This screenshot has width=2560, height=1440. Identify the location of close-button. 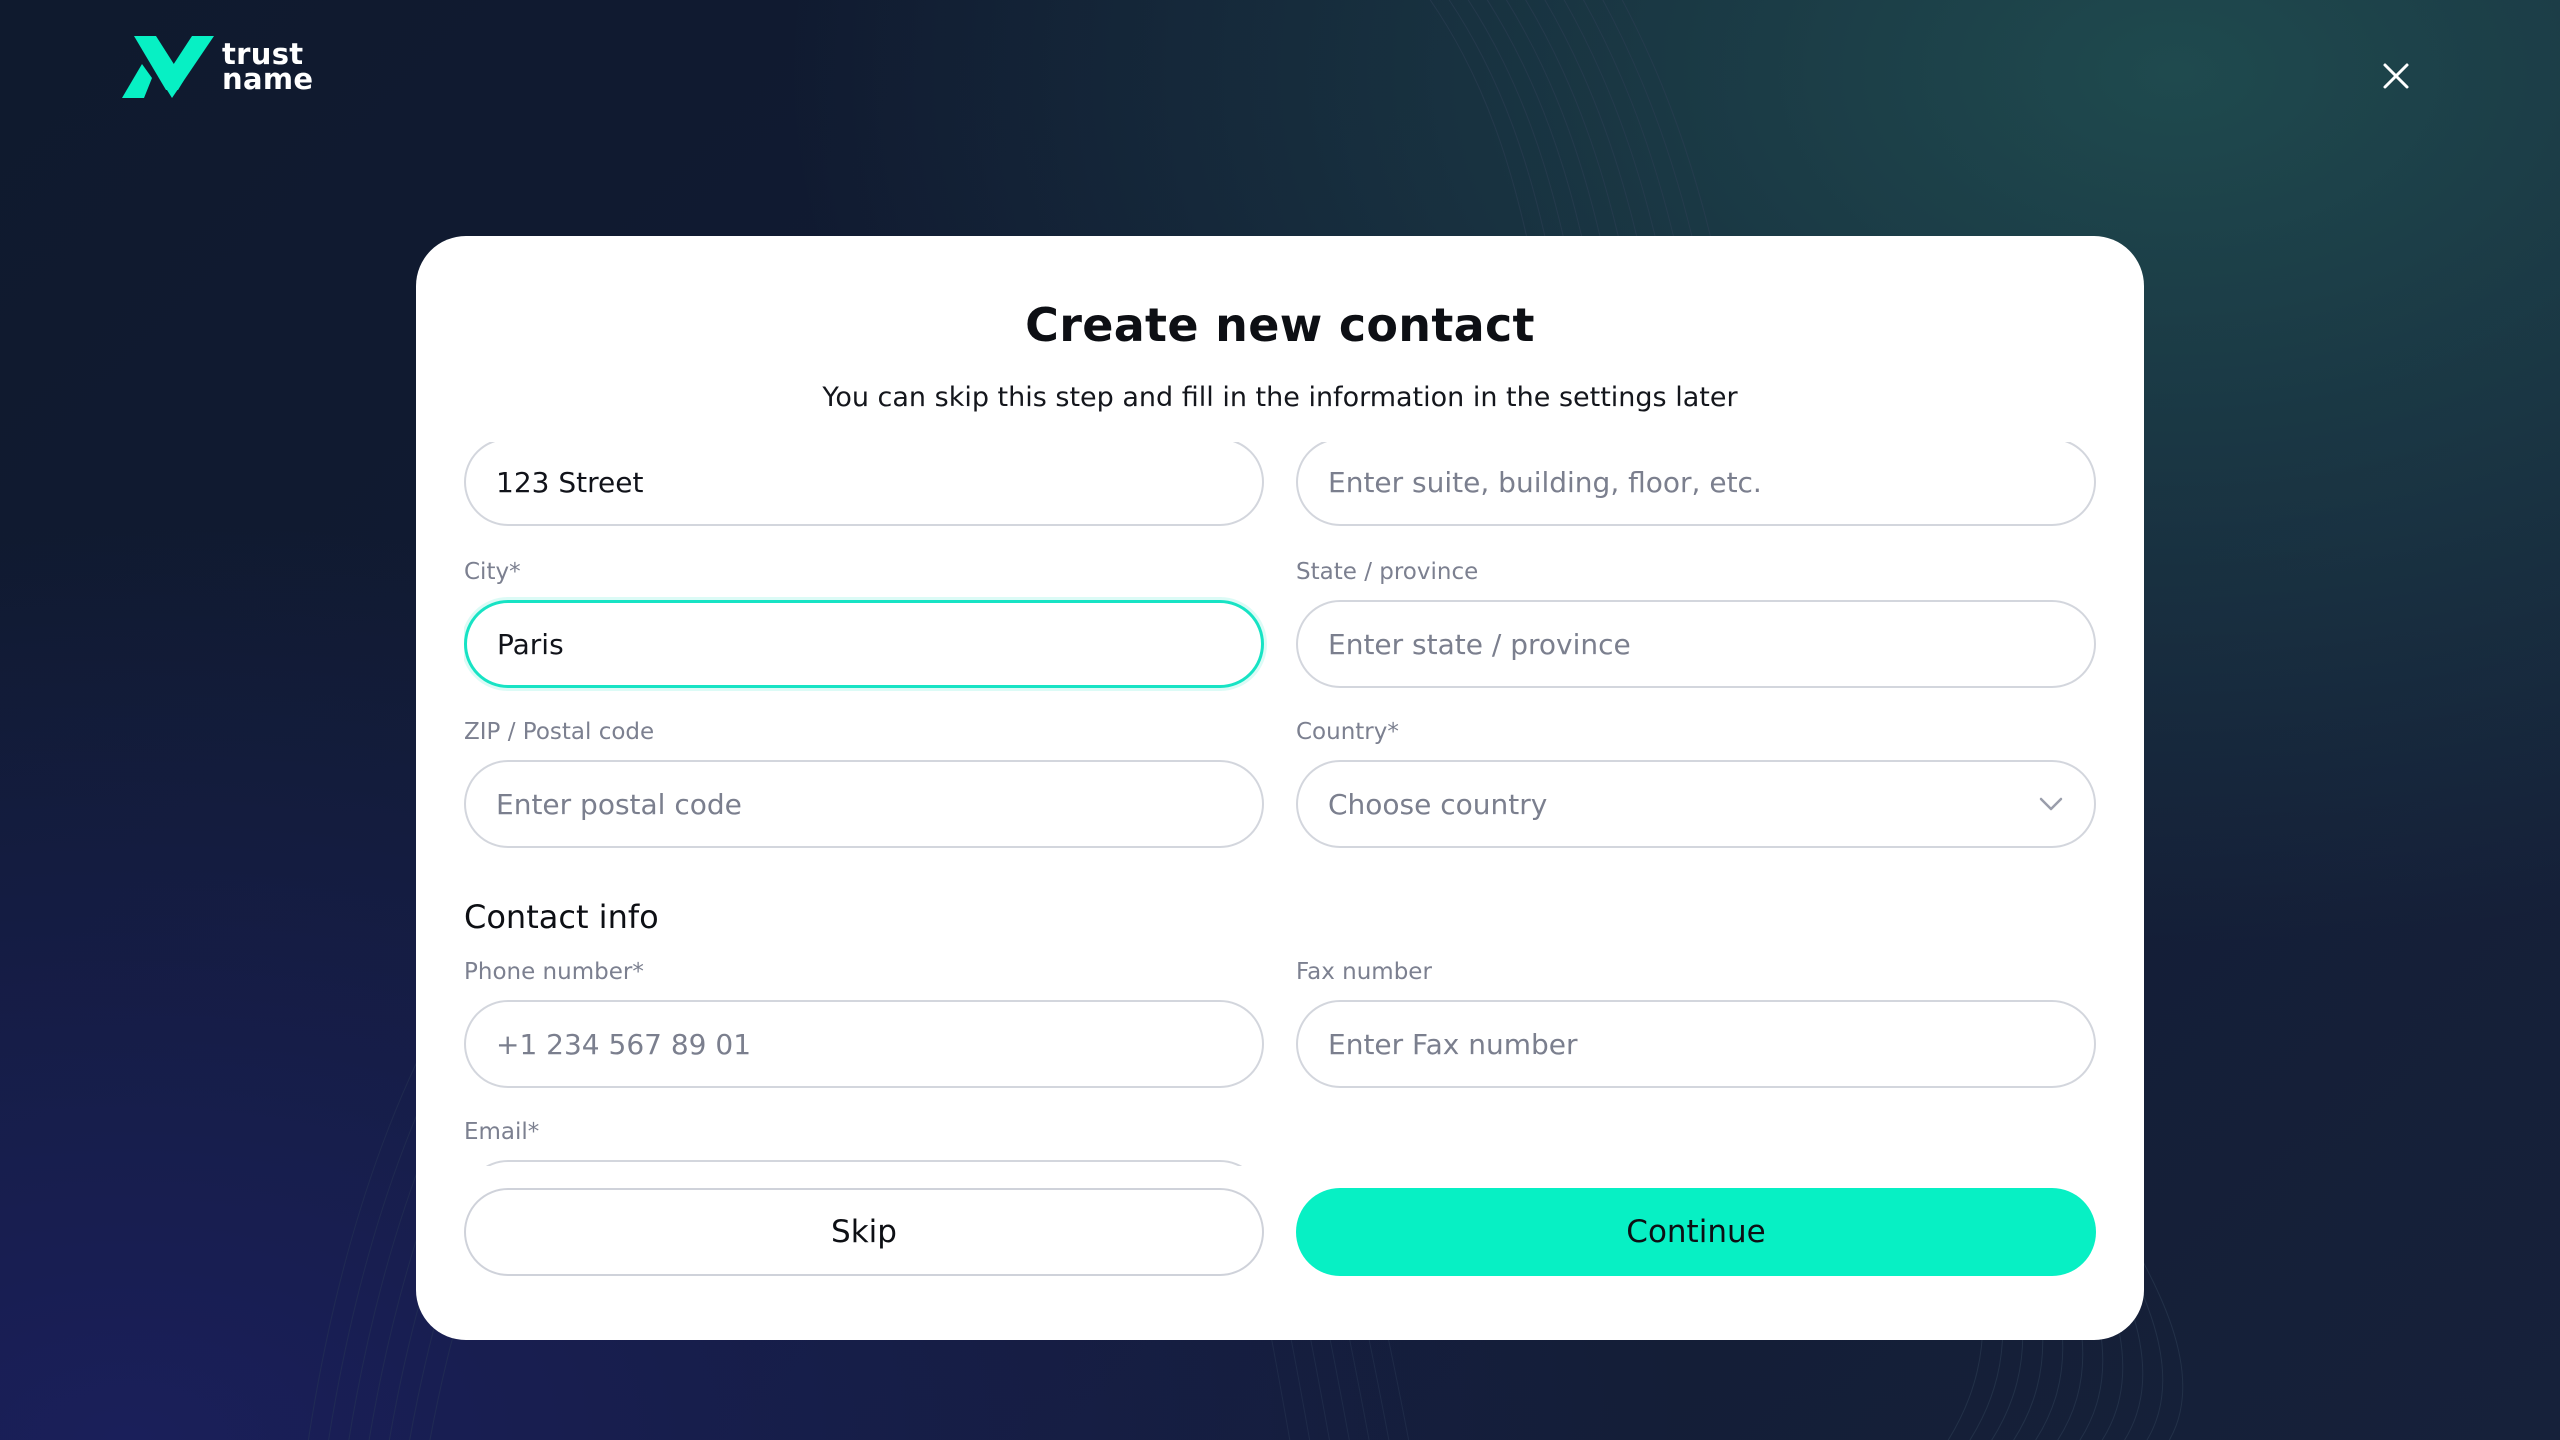
(2396, 76).